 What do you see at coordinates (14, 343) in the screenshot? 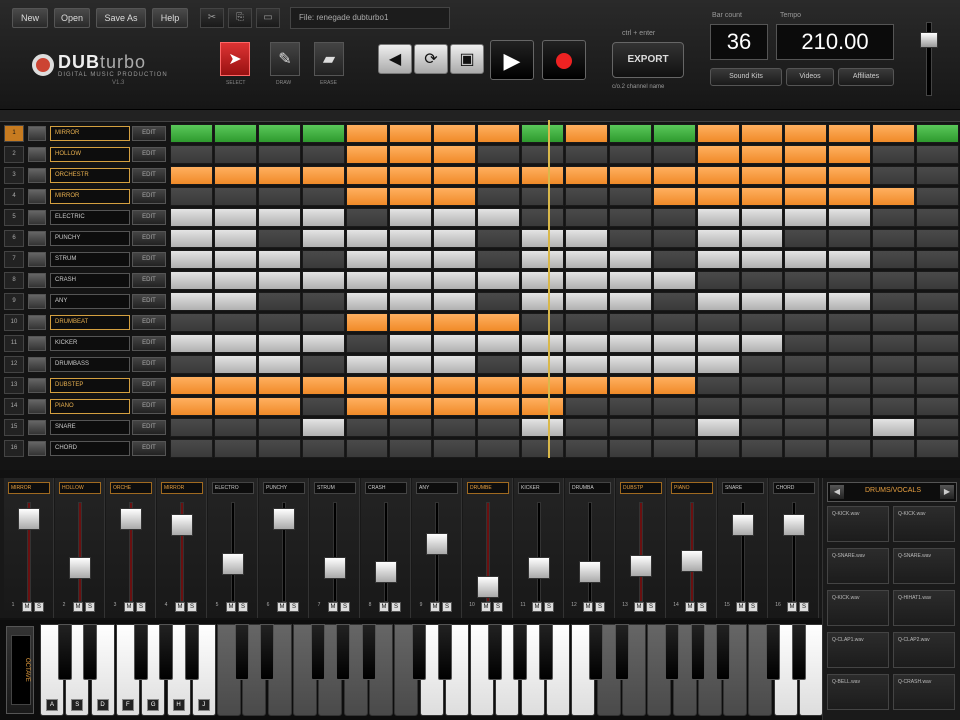
I see `track-number: 11` at bounding box center [14, 343].